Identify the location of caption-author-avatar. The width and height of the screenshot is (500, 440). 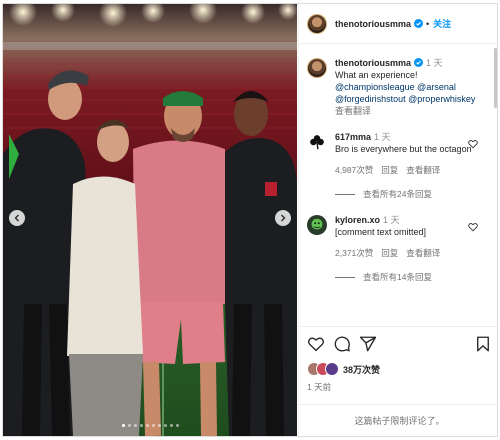
(317, 68).